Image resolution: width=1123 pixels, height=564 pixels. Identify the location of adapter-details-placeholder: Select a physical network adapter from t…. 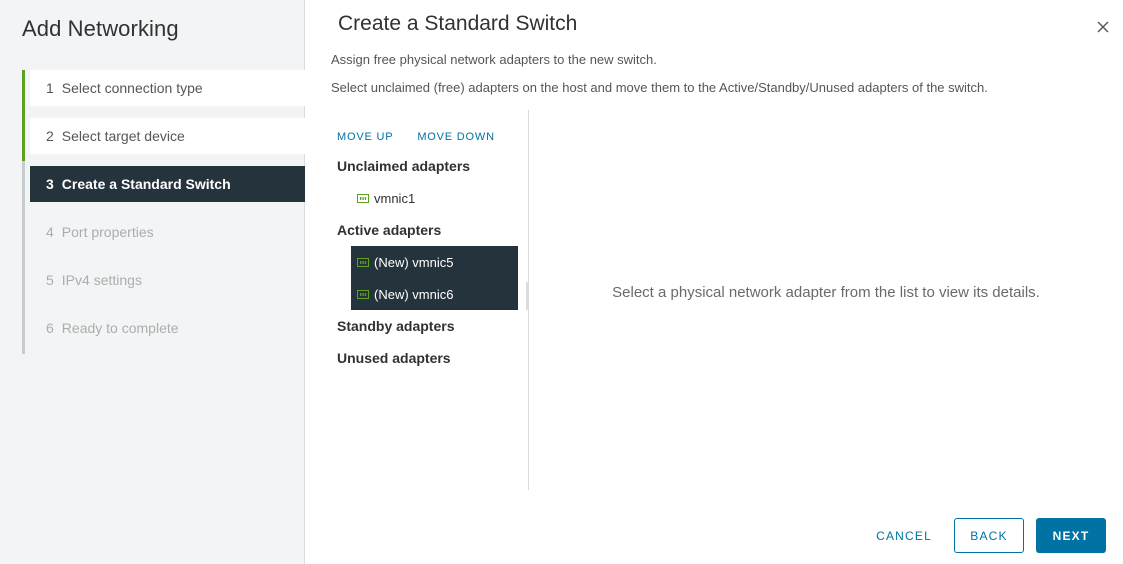
(826, 292).